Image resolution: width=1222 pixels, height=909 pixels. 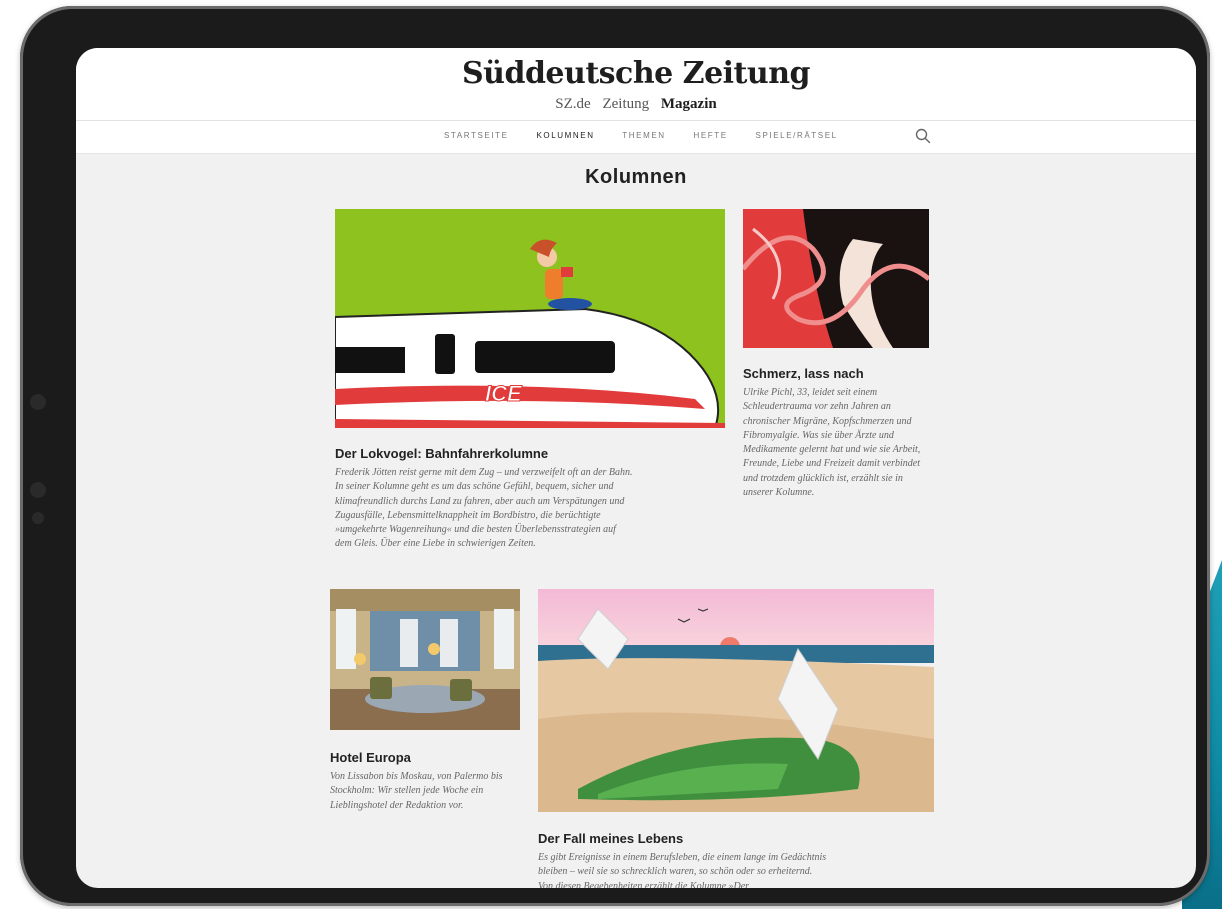 I want to click on submenu-link-zeitung: Zeitung, so click(x=625, y=104).